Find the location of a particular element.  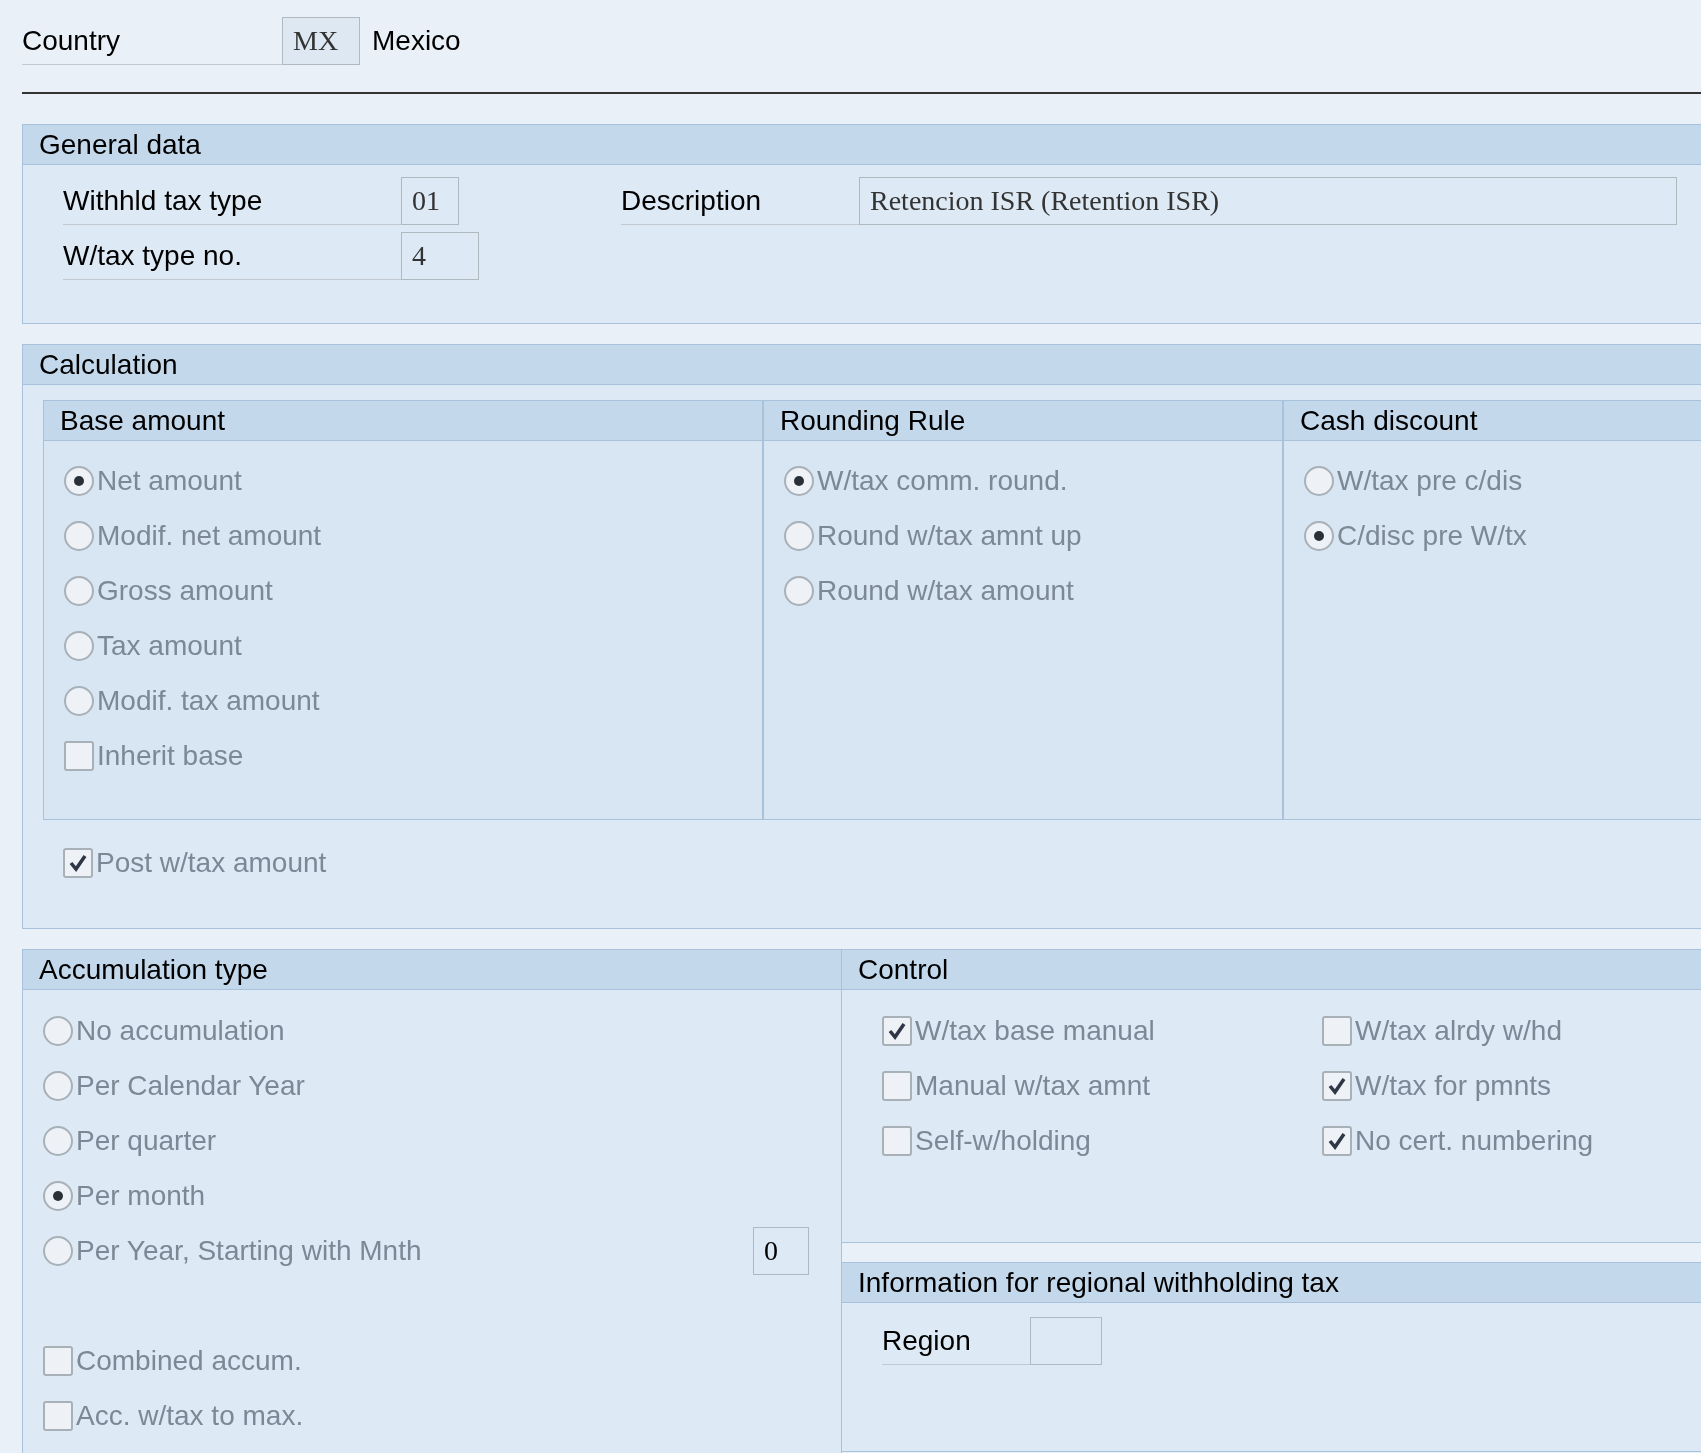

group-header: Rounding Rule is located at coordinates (1023, 421).